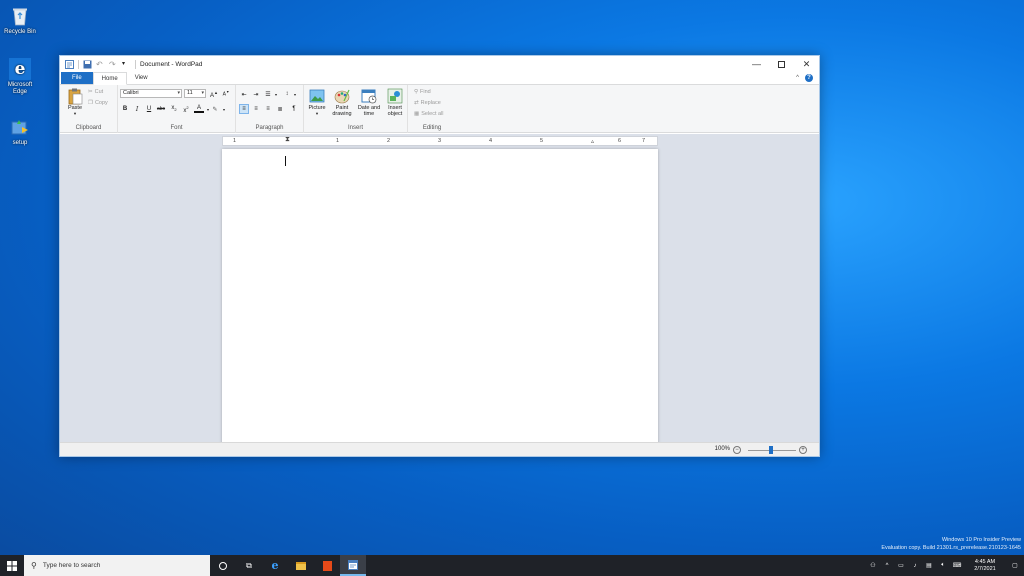 The width and height of the screenshot is (1024, 576). Describe the element at coordinates (195, 93) in the screenshot. I see `font-size-select: 11 ▾` at that location.